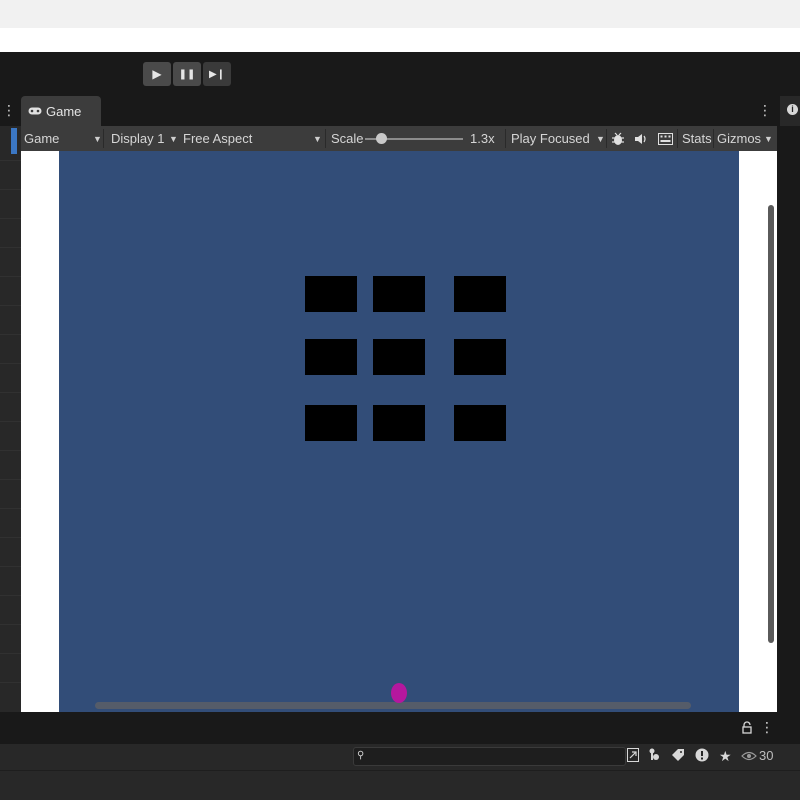  I want to click on bug-icon, so click(618, 138).